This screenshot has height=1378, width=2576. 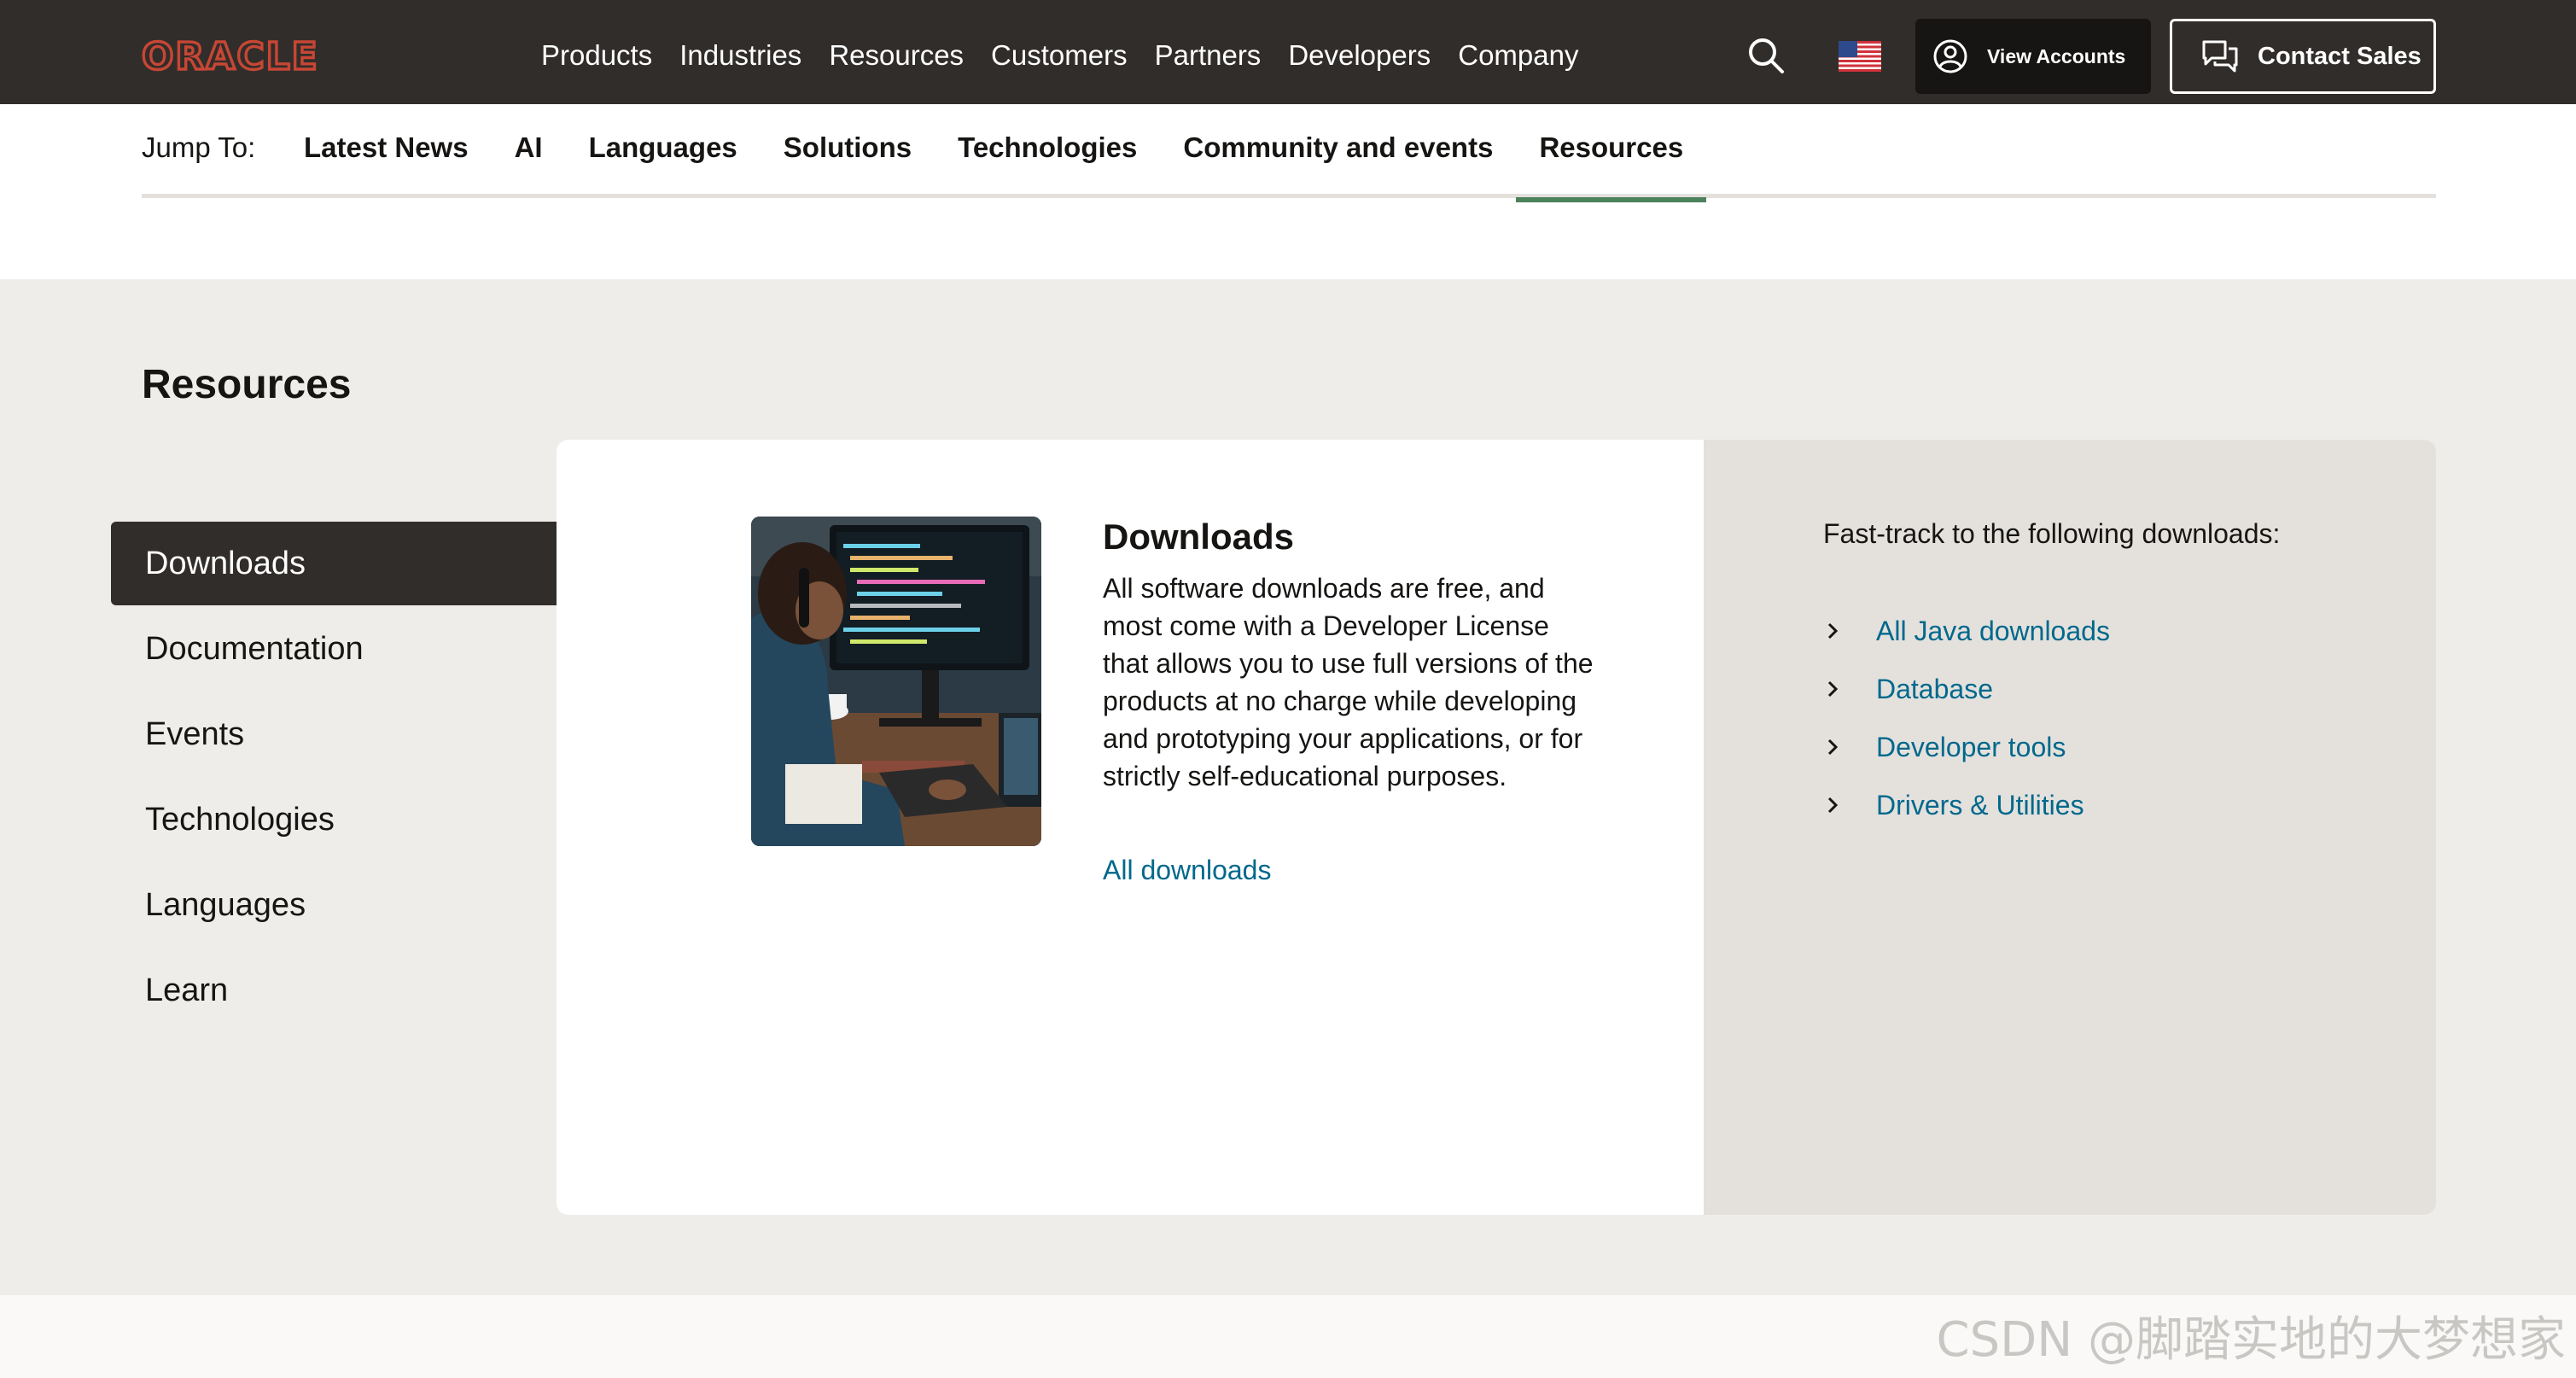 What do you see at coordinates (2052, 533) in the screenshot?
I see `fasttrack-lead: Fast-track to the following downloads:` at bounding box center [2052, 533].